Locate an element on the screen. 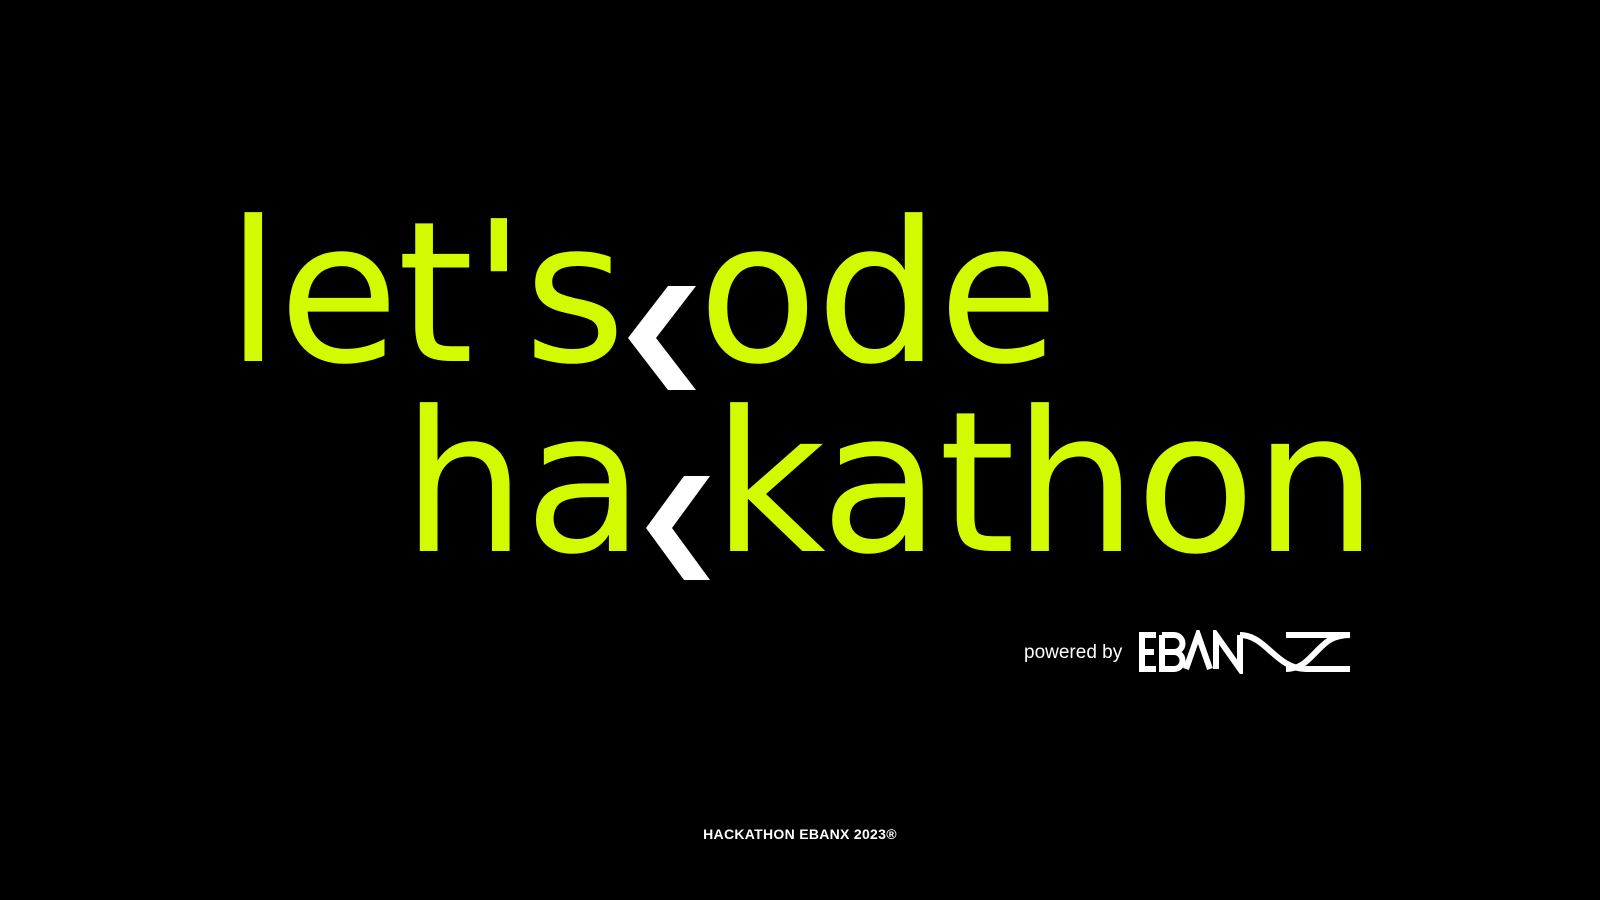  title-line-1-start: let's is located at coordinates (426, 294).